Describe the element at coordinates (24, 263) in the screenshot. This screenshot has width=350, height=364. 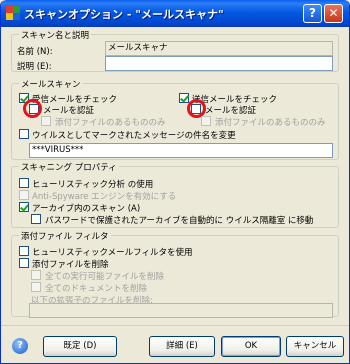
I see `delete-attachments-checkbox` at that location.